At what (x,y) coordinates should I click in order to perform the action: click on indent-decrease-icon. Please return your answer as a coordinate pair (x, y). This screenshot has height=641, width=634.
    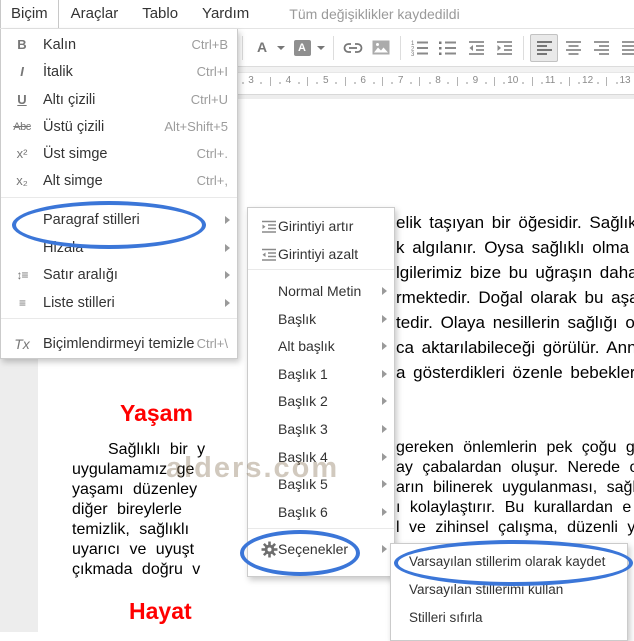
    Looking at the image, I should click on (476, 48).